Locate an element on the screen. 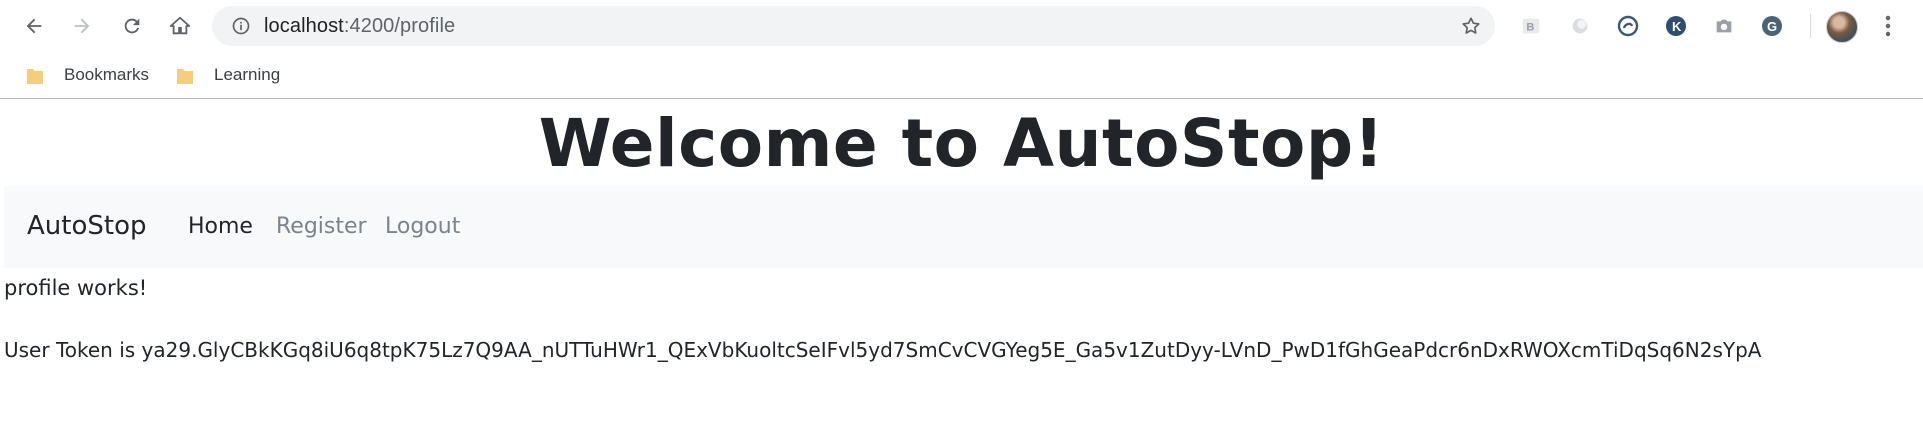  bookmark-folder-learning: Learning is located at coordinates (228, 75).